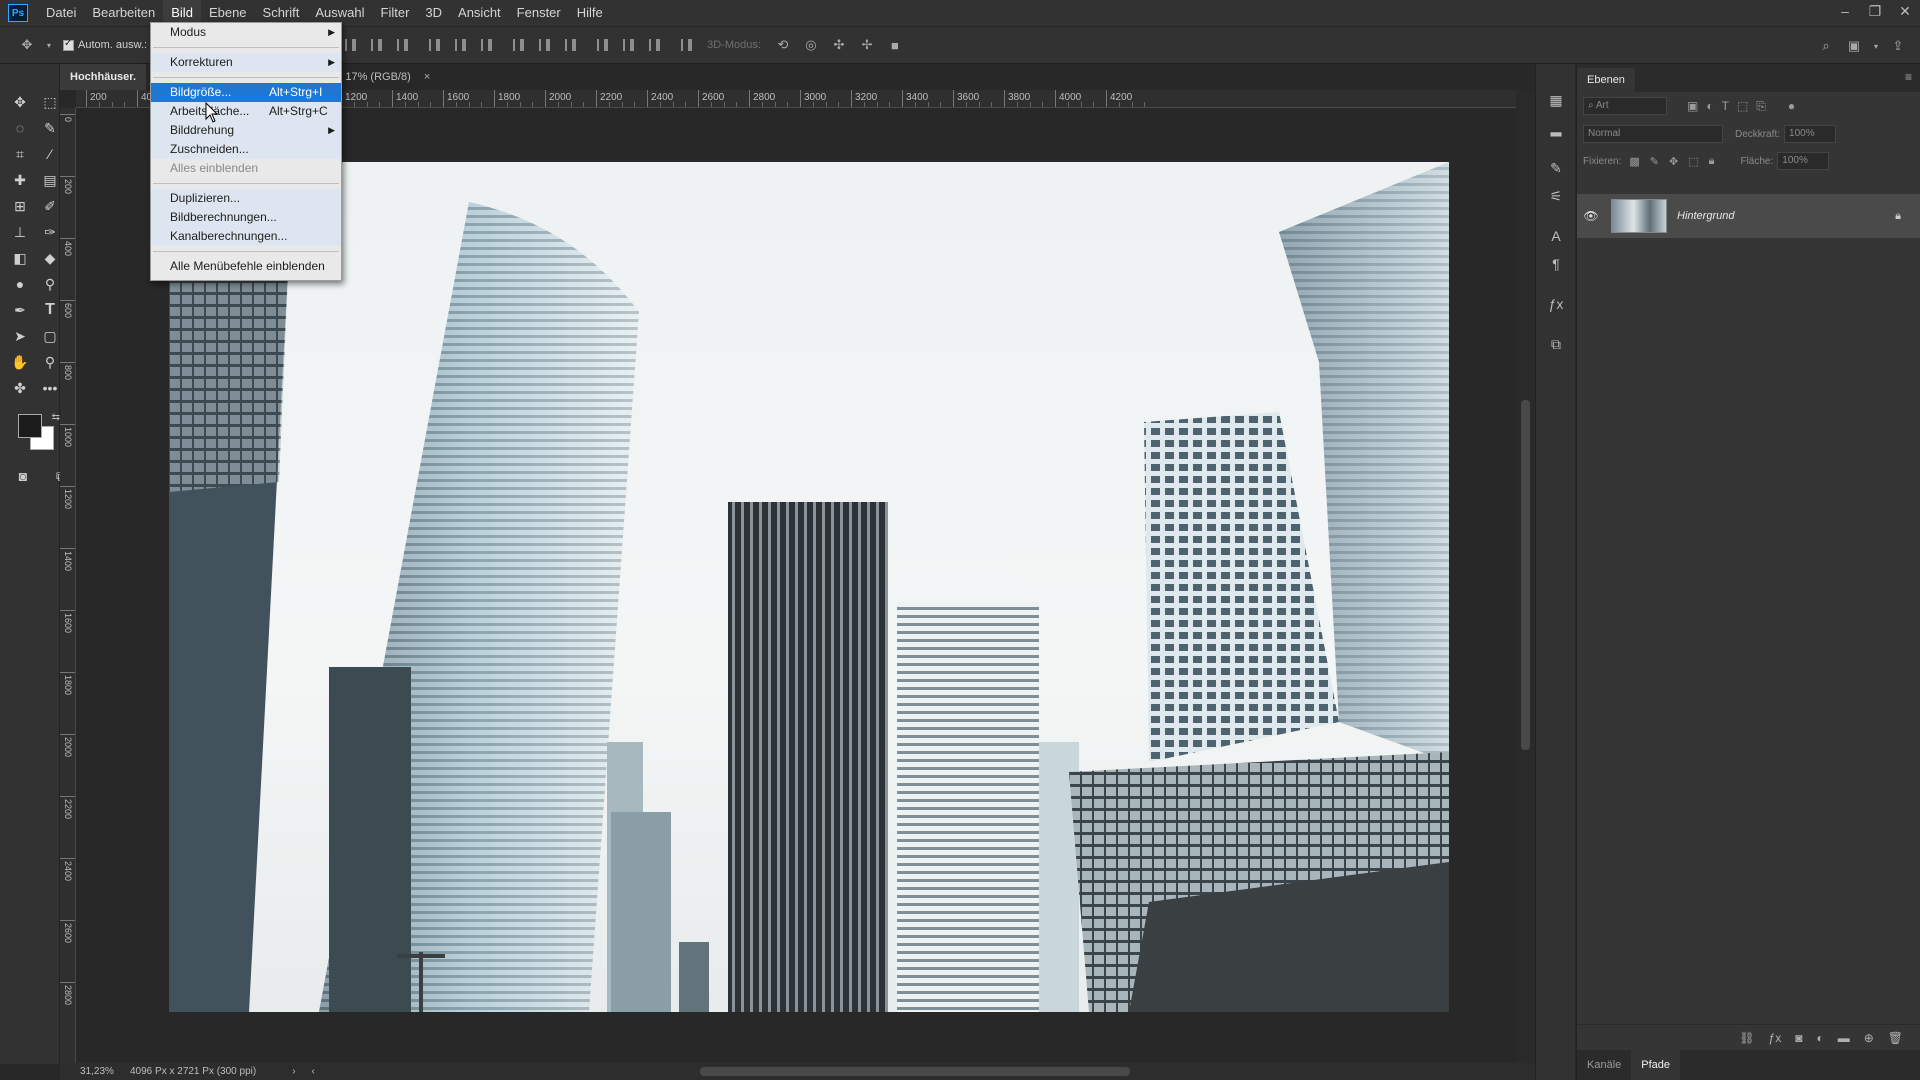 This screenshot has width=1920, height=1080. What do you see at coordinates (20, 362) in the screenshot?
I see `hand-tool-icon: ✋` at bounding box center [20, 362].